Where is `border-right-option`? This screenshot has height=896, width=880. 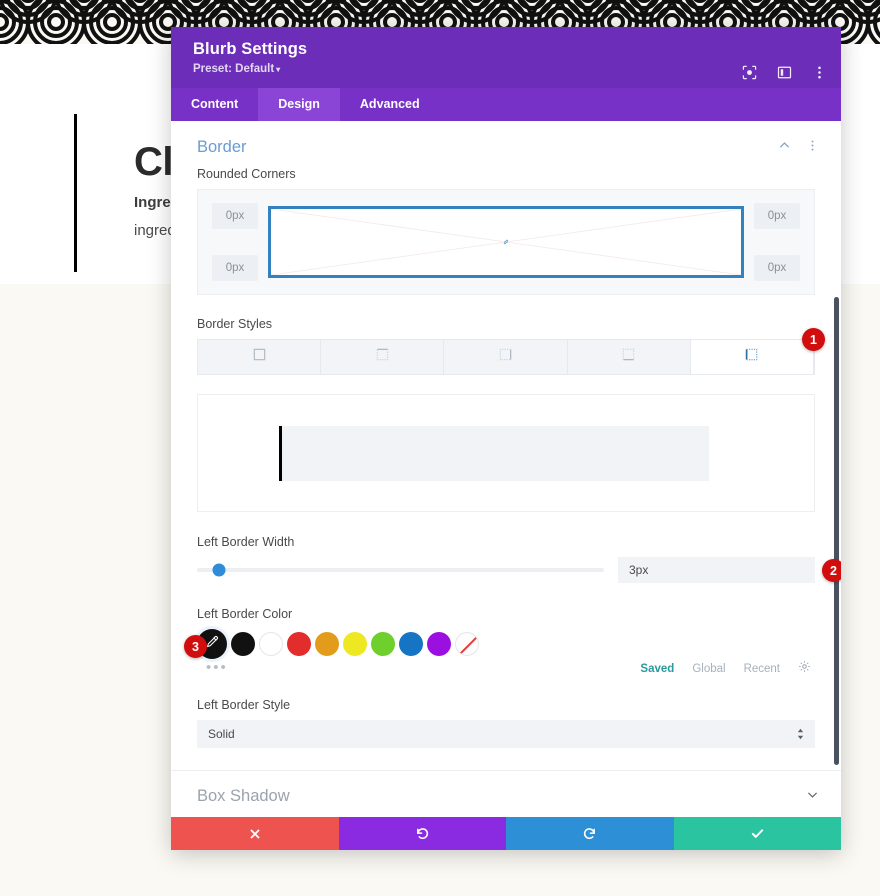
border-right-option is located at coordinates (506, 357).